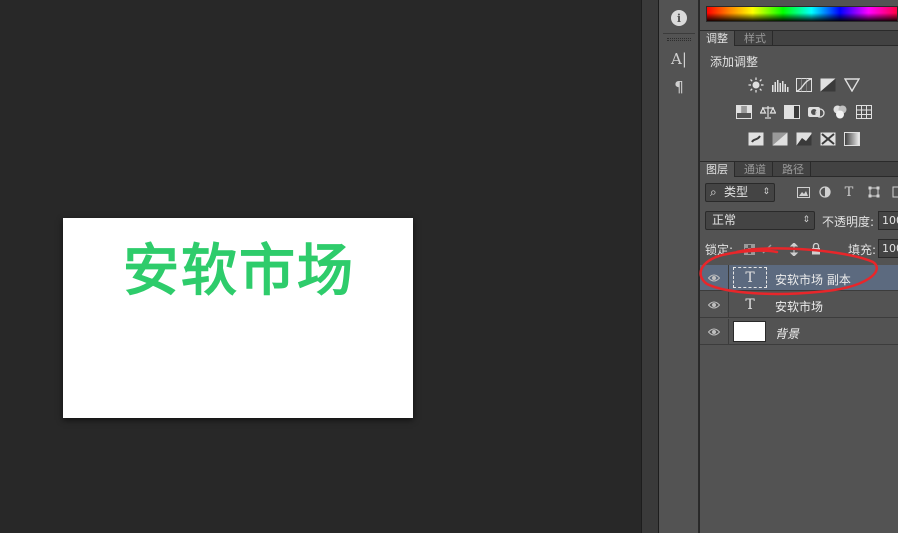 The image size is (898, 533). I want to click on posterize-icon, so click(780, 139).